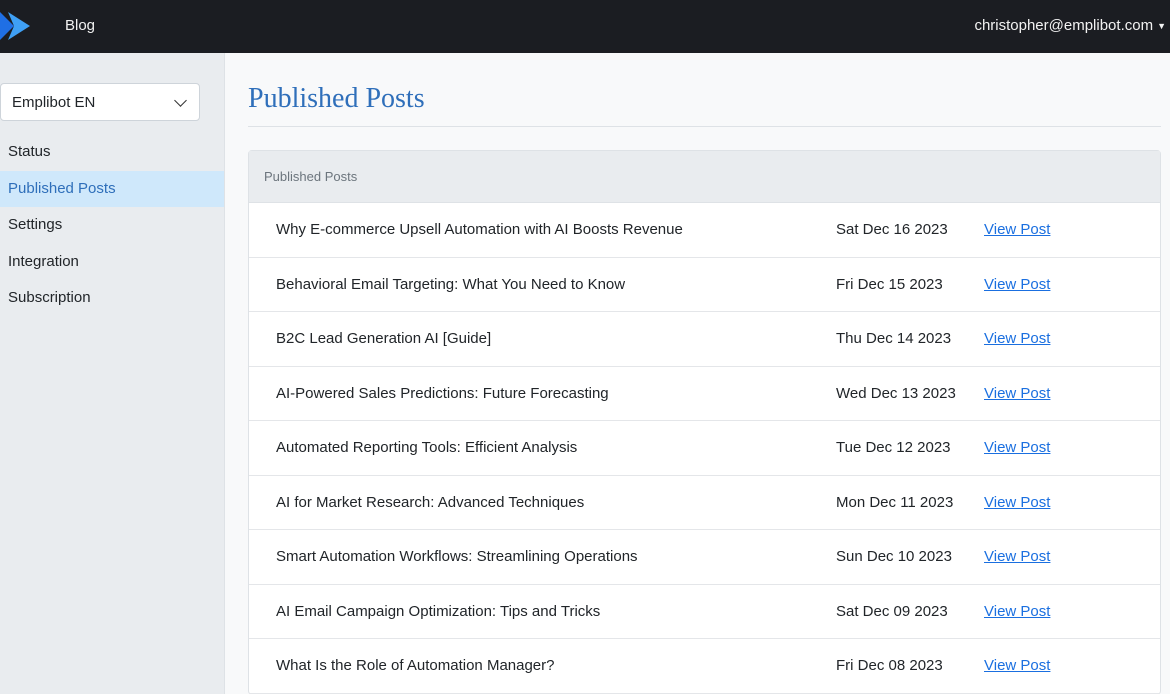 Image resolution: width=1170 pixels, height=694 pixels. Describe the element at coordinates (415, 666) in the screenshot. I see `post-title: What Is the Role of Automation Manager?` at that location.